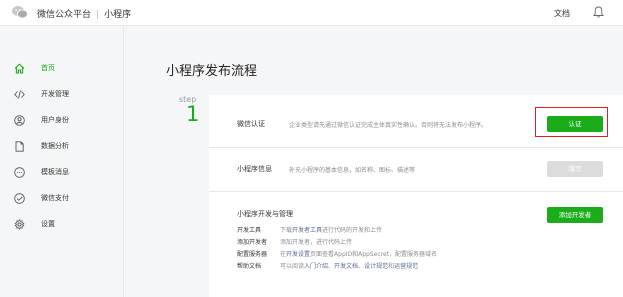  Describe the element at coordinates (212, 71) in the screenshot. I see `page-title: 小程序发布流程` at that location.